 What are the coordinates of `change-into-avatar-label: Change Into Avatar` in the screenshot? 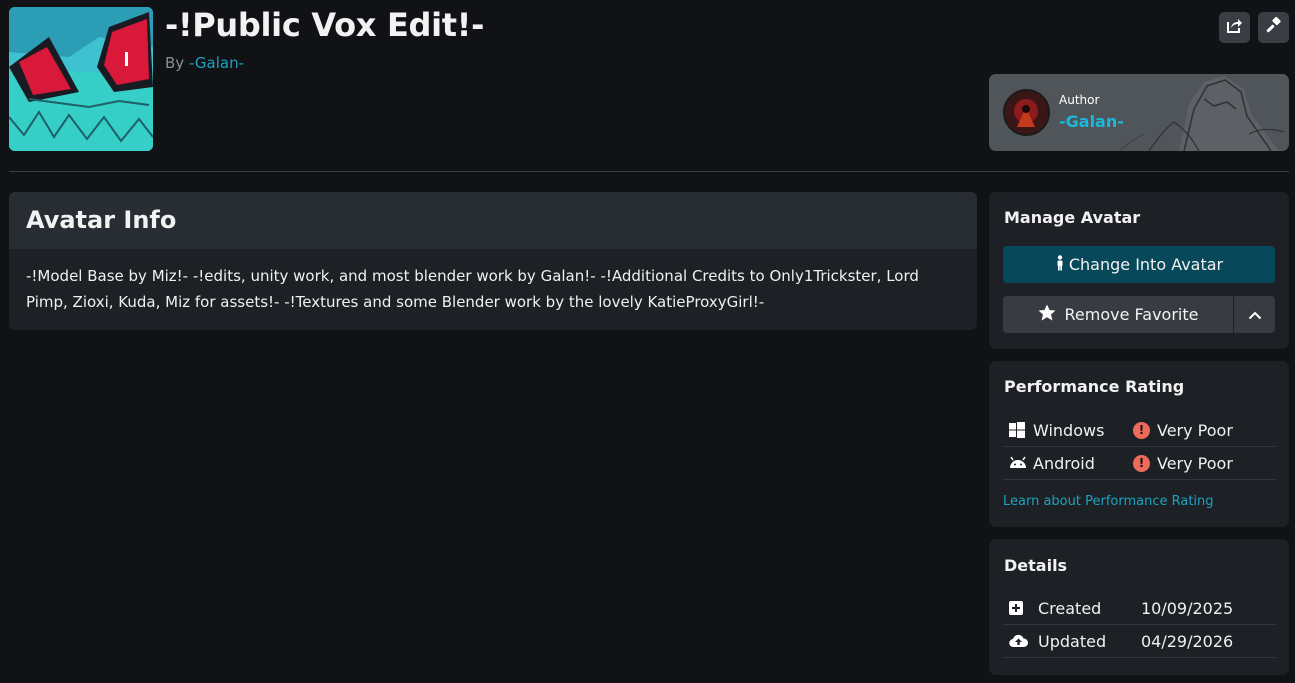 It's located at (1146, 264).